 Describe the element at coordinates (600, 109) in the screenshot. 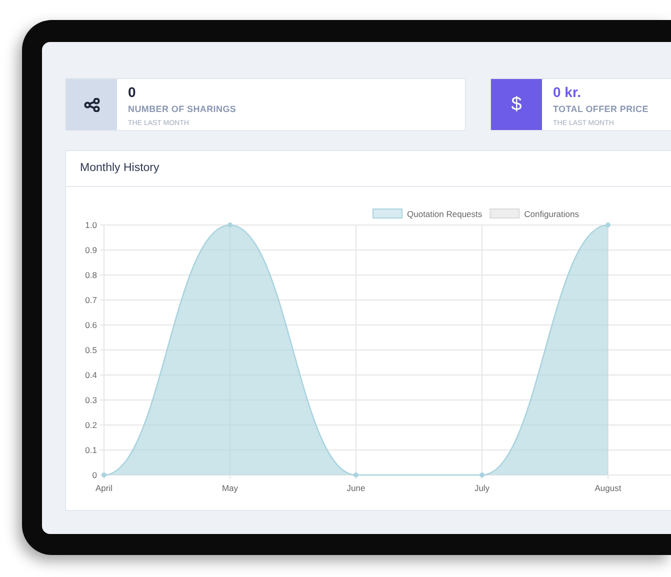

I see `stat-label: TOTAL OFFER PRICE` at that location.